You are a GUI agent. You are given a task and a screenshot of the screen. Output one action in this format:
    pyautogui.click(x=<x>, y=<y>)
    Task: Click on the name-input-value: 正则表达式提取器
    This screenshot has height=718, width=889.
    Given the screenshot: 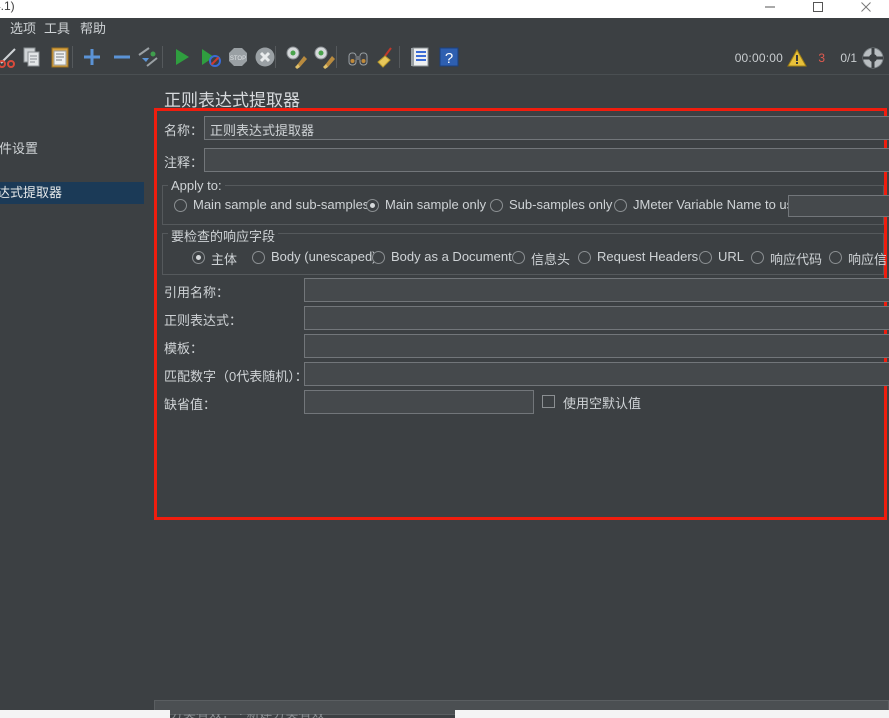 What is the action you would take?
    pyautogui.click(x=262, y=130)
    